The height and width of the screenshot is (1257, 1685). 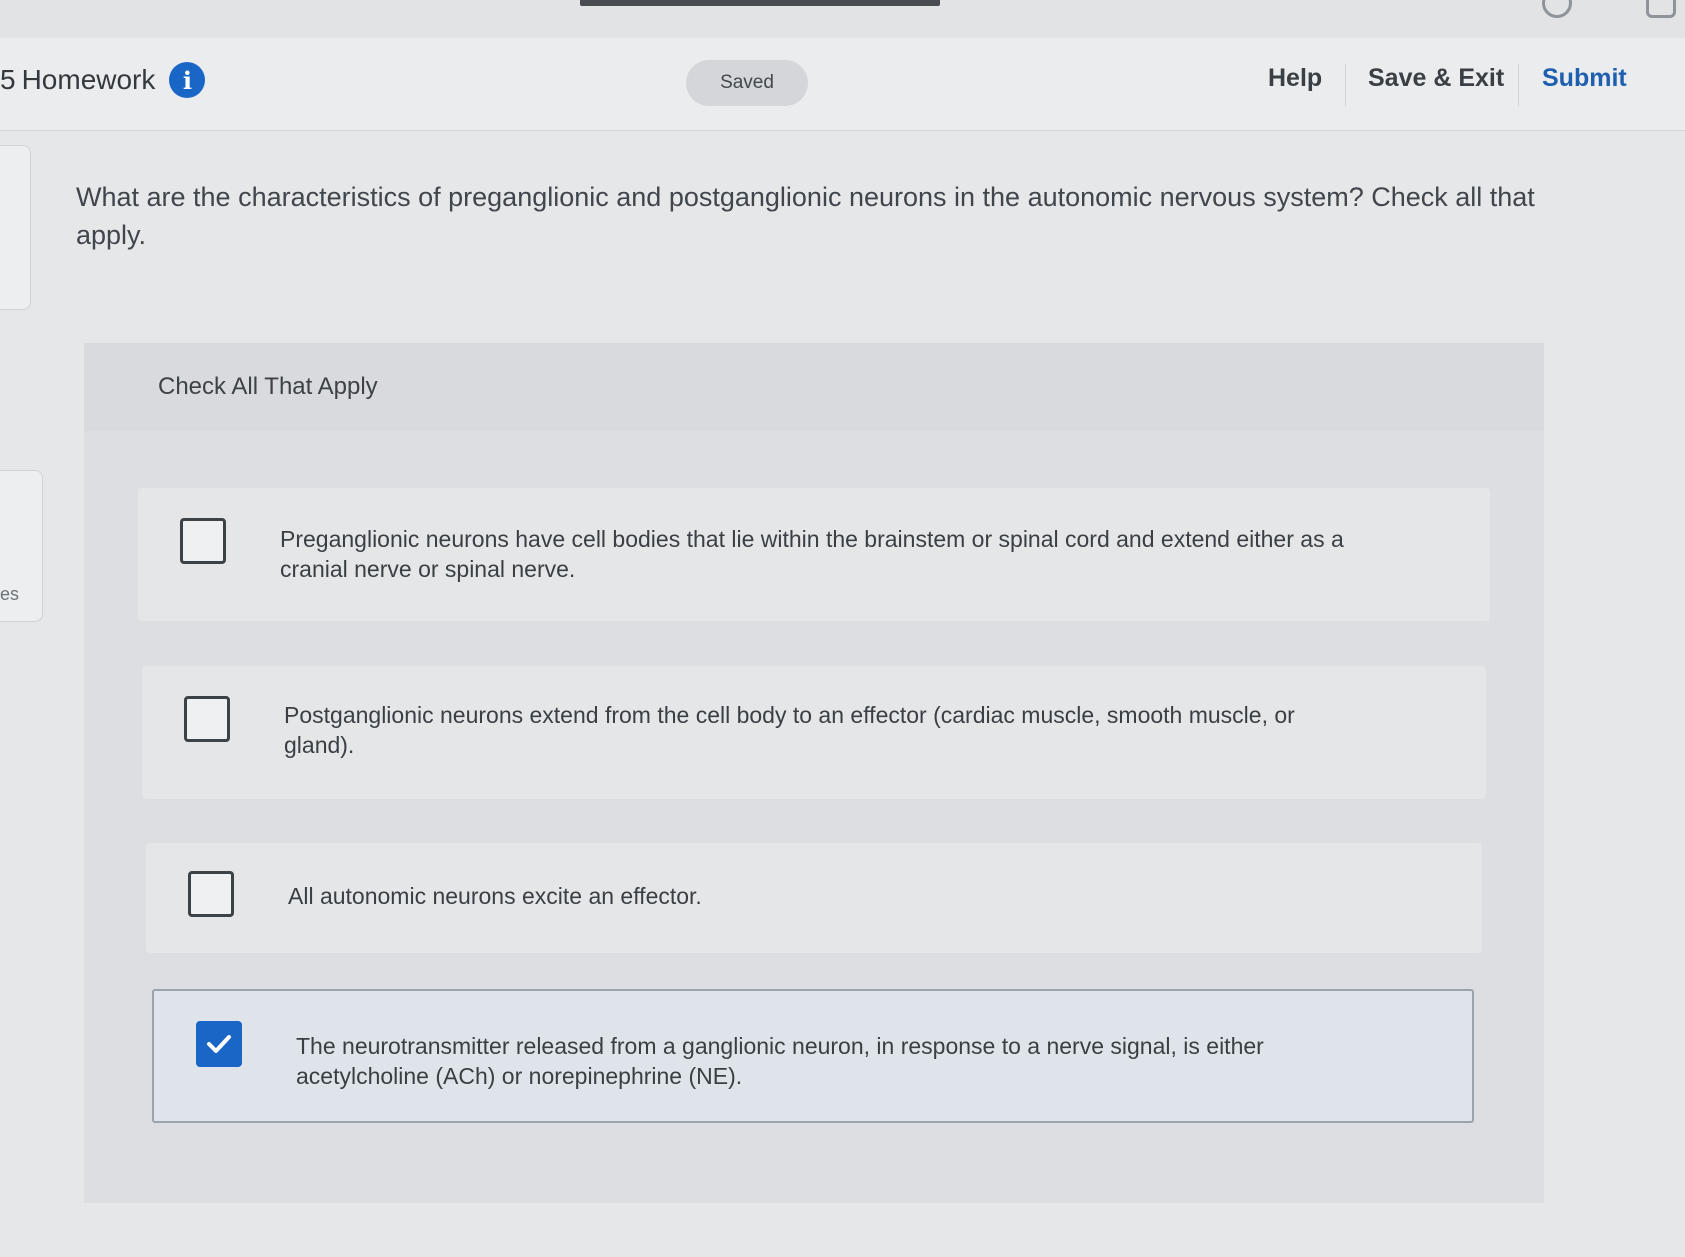 I want to click on assignment-title-text: Homework, so click(x=88, y=79).